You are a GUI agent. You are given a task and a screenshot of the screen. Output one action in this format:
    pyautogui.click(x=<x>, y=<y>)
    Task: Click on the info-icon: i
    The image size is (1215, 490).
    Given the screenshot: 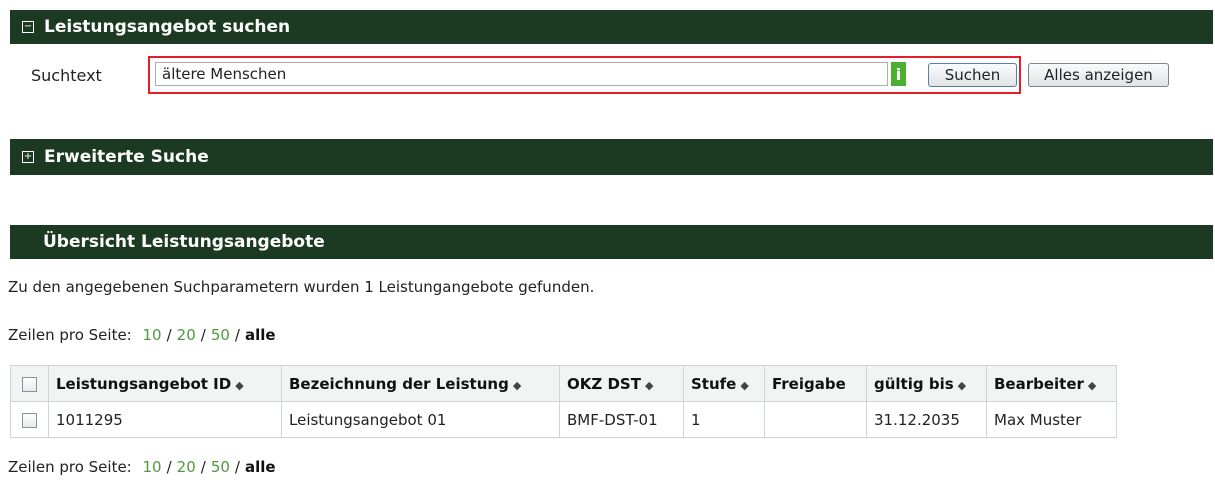 What is the action you would take?
    pyautogui.click(x=898, y=74)
    